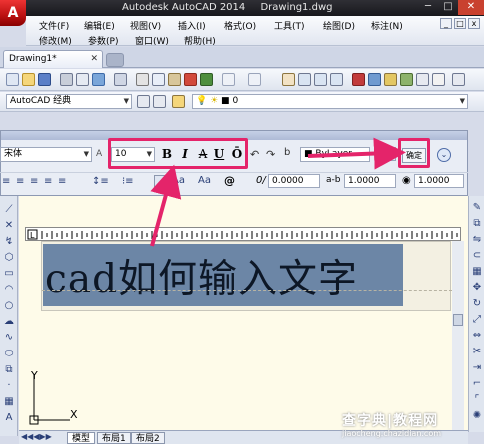 Image resolution: width=484 pixels, height=444 pixels. What do you see at coordinates (166, 205) in the screenshot?
I see `up-arrow` at bounding box center [166, 205].